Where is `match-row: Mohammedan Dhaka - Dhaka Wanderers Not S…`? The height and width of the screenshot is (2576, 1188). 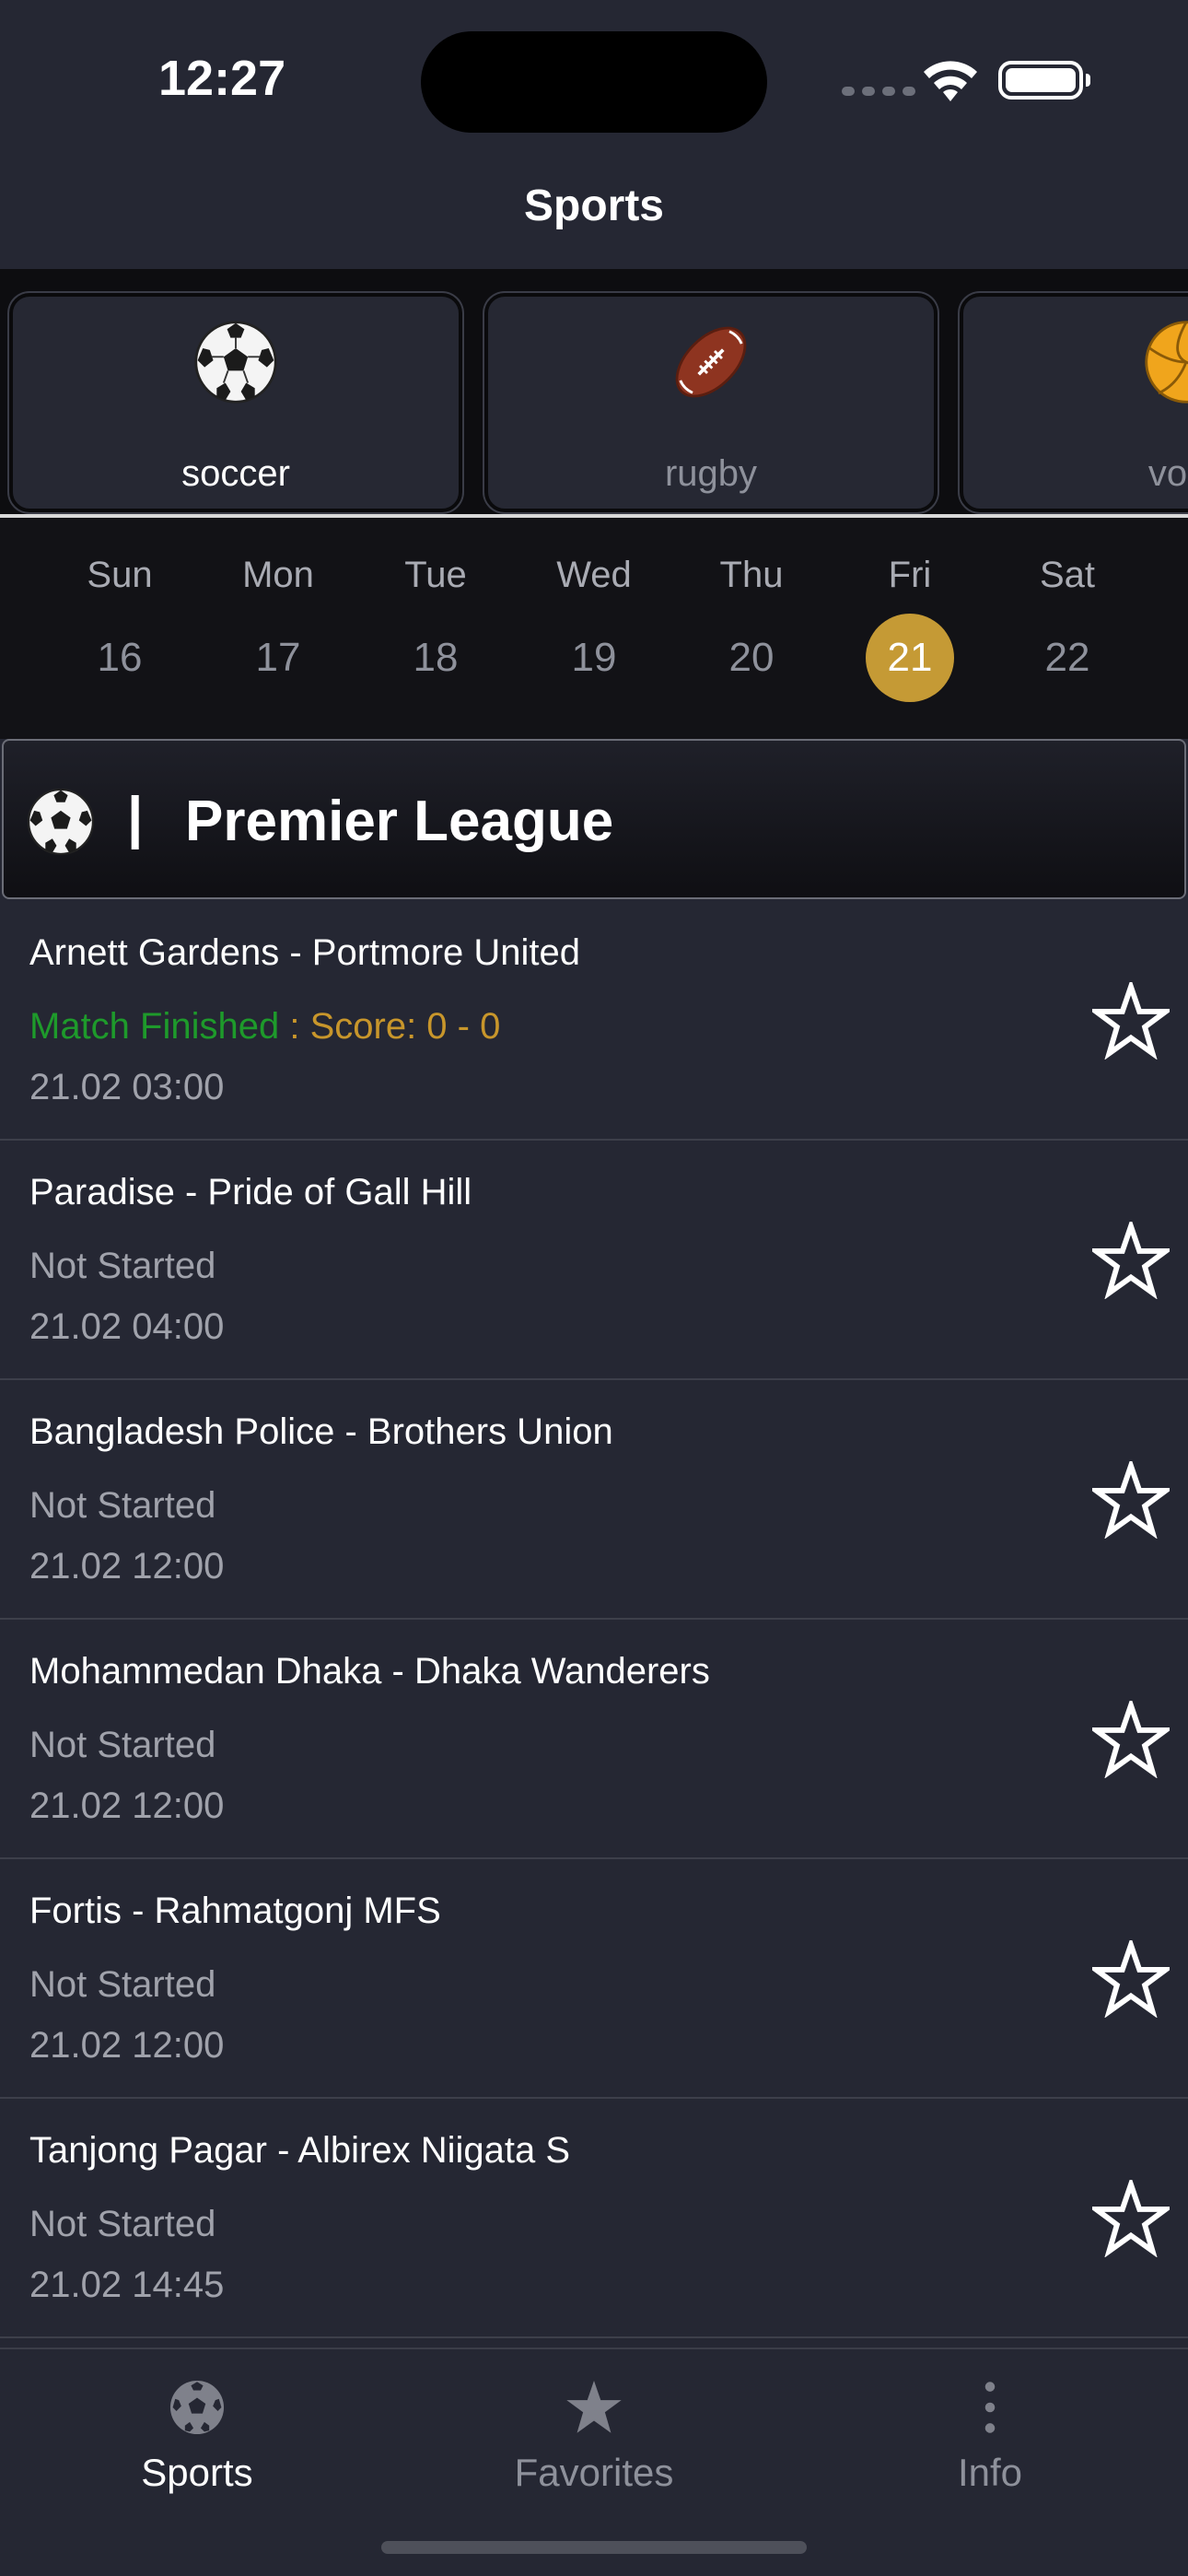 match-row: Mohammedan Dhaka - Dhaka Wanderers Not S… is located at coordinates (594, 1739).